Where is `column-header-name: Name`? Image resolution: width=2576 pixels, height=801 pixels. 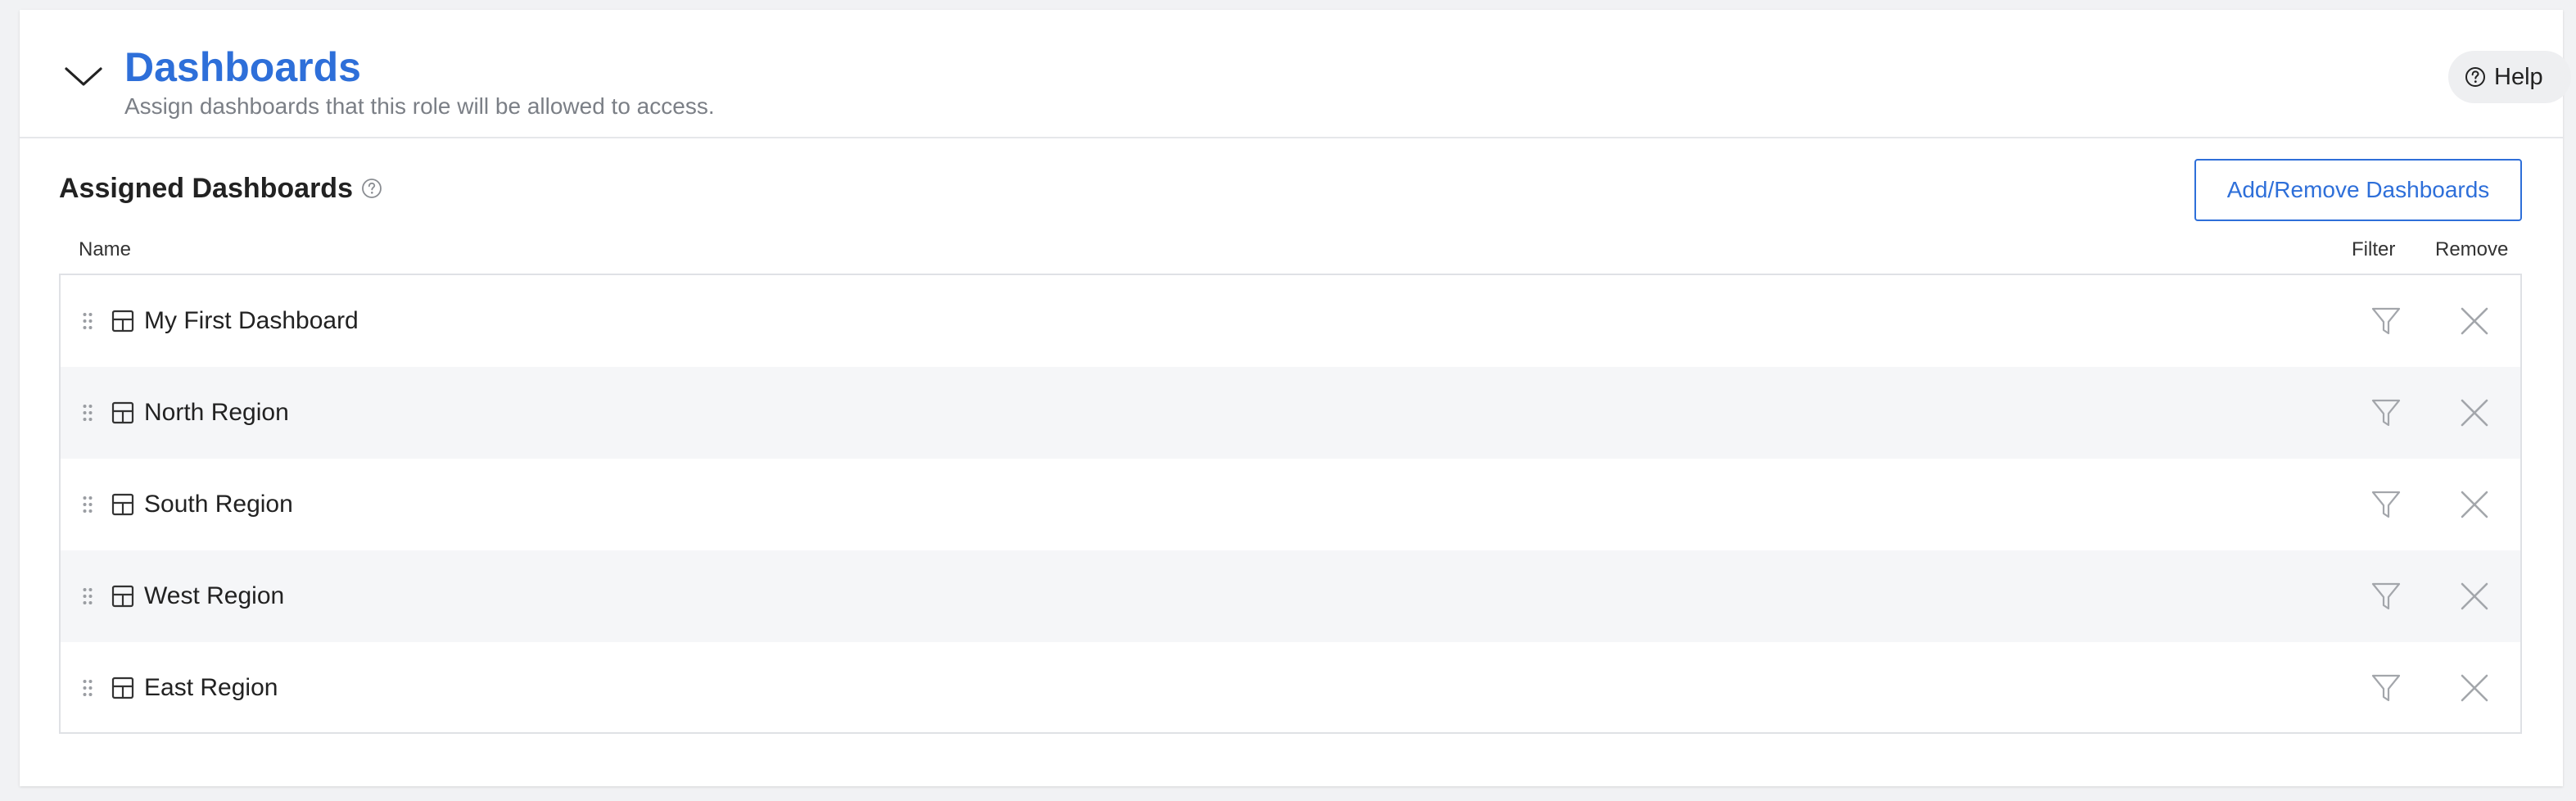
column-header-name: Name is located at coordinates (105, 249).